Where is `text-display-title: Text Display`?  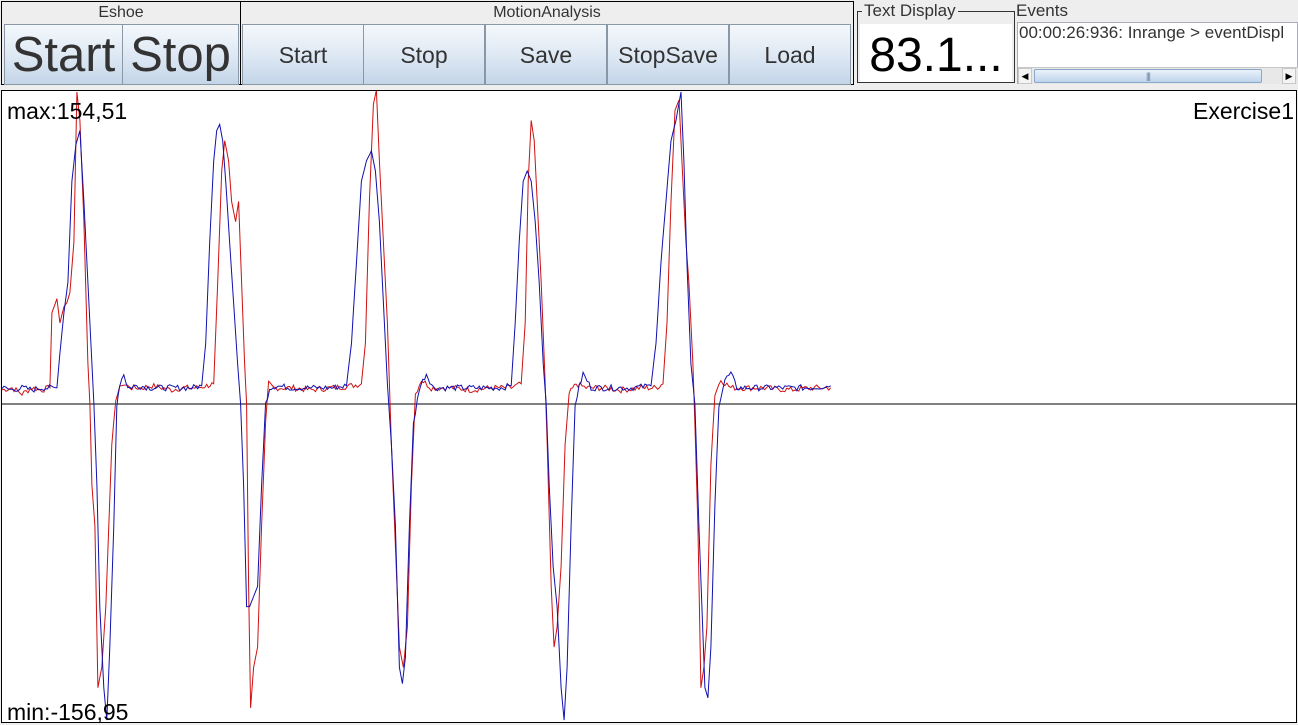
text-display-title: Text Display is located at coordinates (910, 10).